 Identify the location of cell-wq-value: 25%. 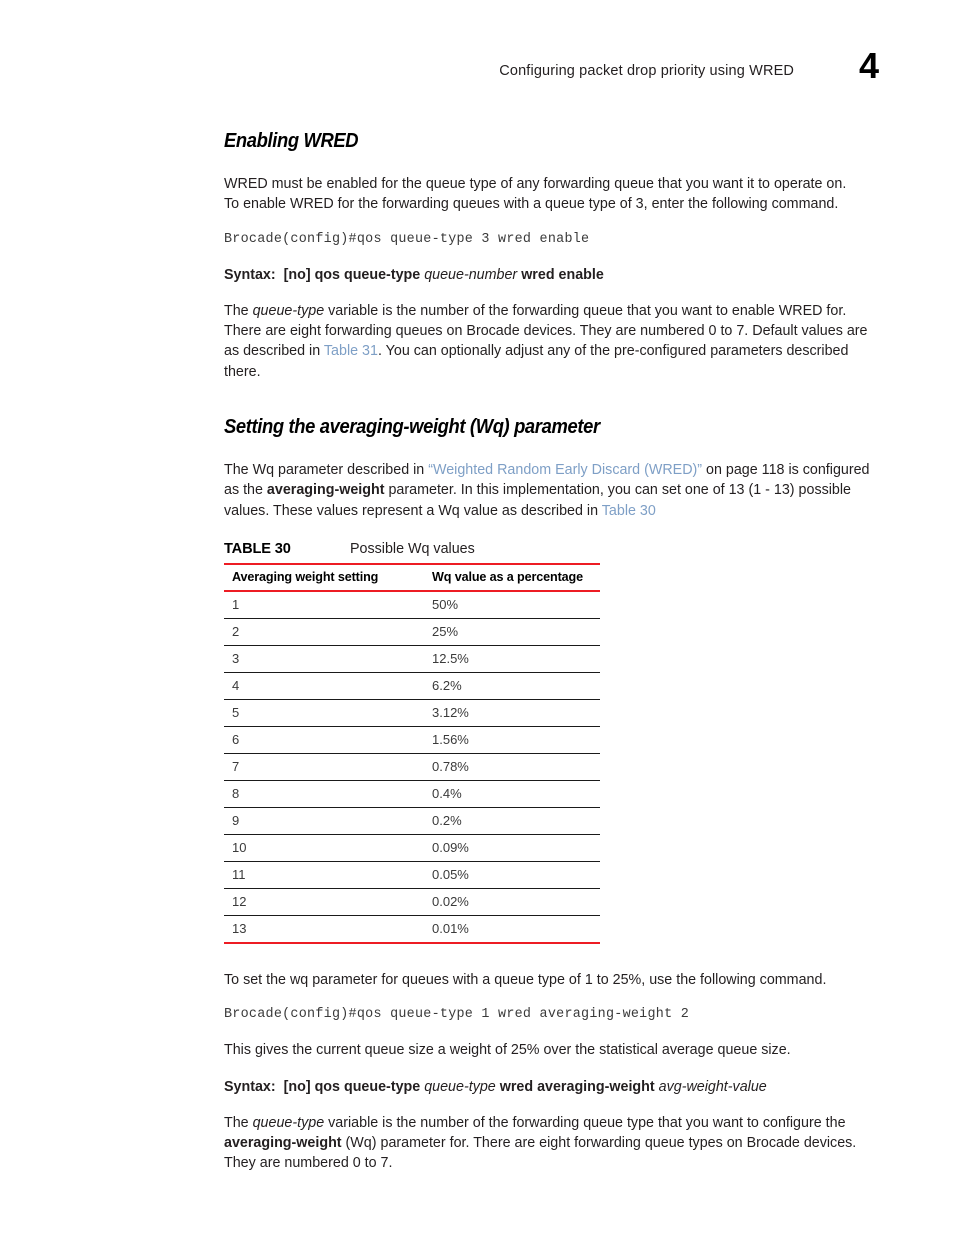
(512, 632).